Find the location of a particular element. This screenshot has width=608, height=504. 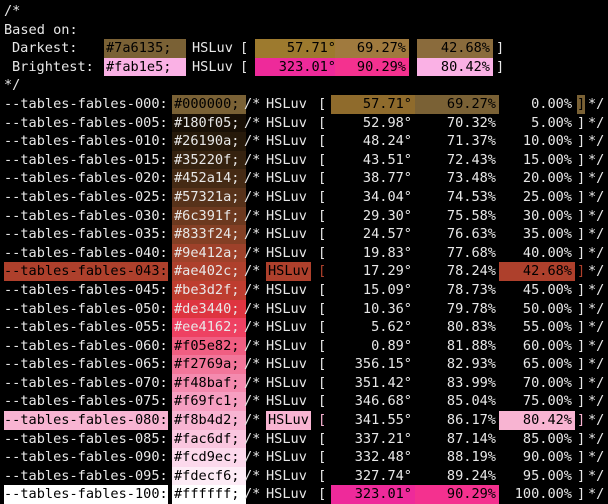

lightness-value: 45.00% is located at coordinates (547, 289).